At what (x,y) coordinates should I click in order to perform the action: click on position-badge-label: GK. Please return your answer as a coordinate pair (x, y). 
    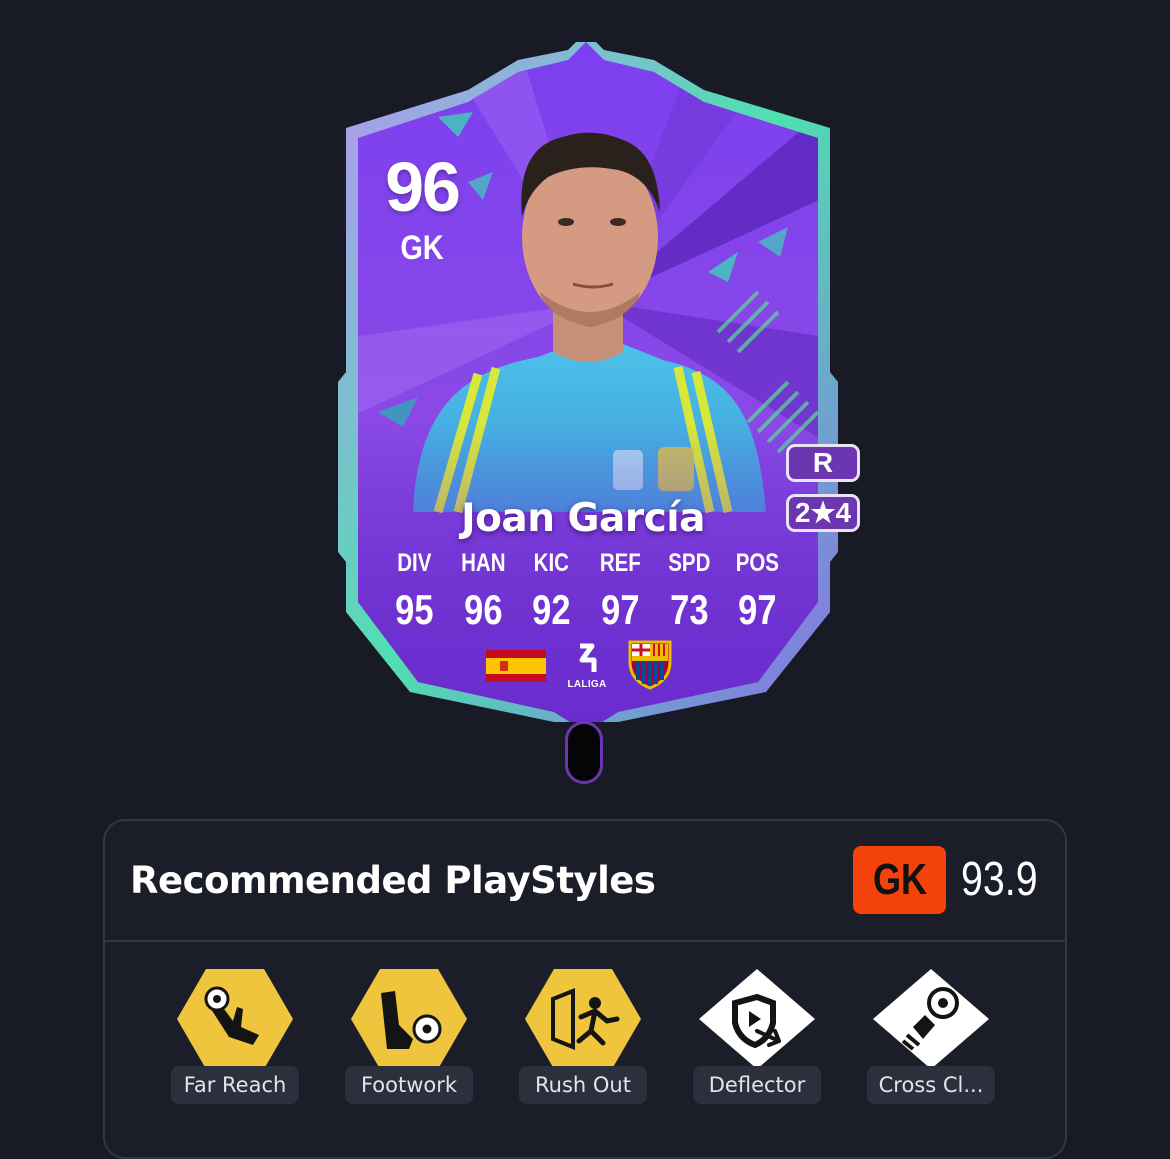
    Looking at the image, I should click on (899, 879).